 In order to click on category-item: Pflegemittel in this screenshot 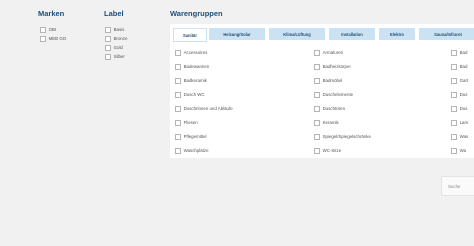, I will do `click(191, 137)`.